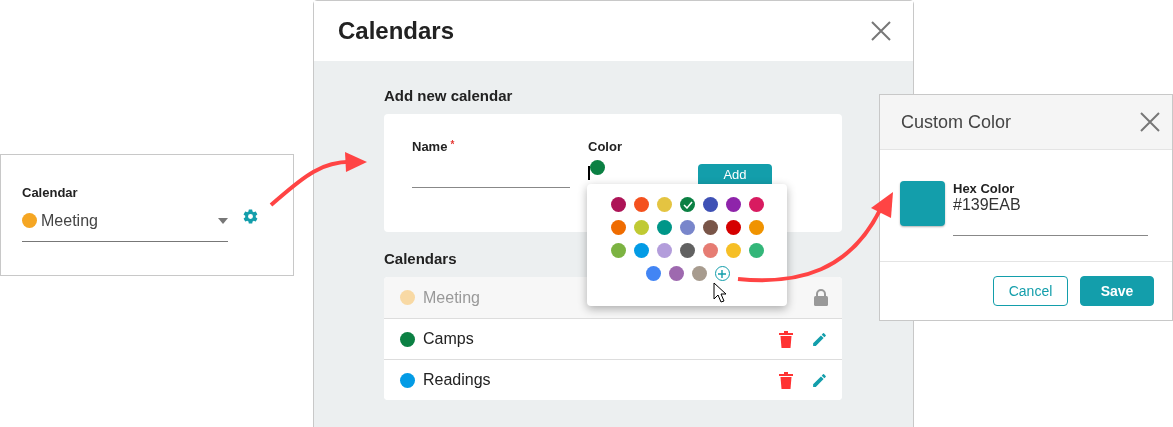 Image resolution: width=1173 pixels, height=427 pixels. Describe the element at coordinates (605, 146) in the screenshot. I see `color-label: Color` at that location.